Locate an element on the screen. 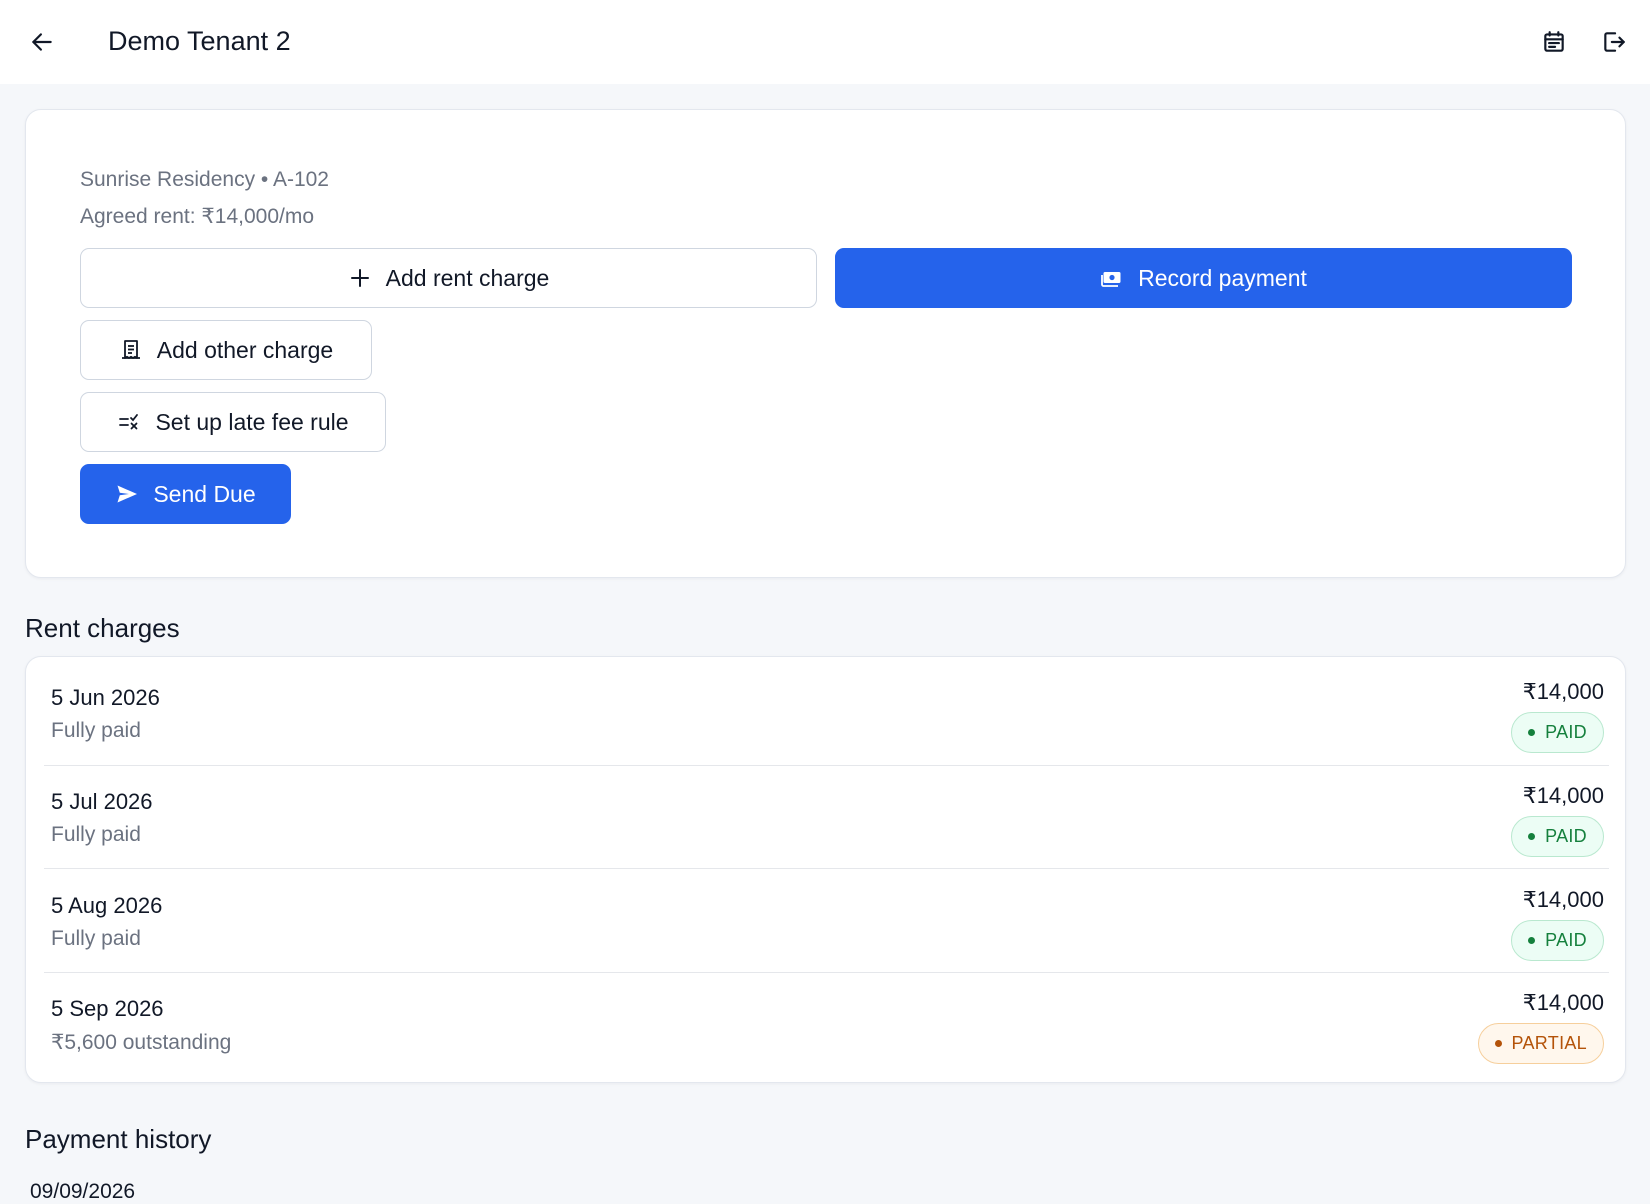  plus-icon is located at coordinates (359, 278).